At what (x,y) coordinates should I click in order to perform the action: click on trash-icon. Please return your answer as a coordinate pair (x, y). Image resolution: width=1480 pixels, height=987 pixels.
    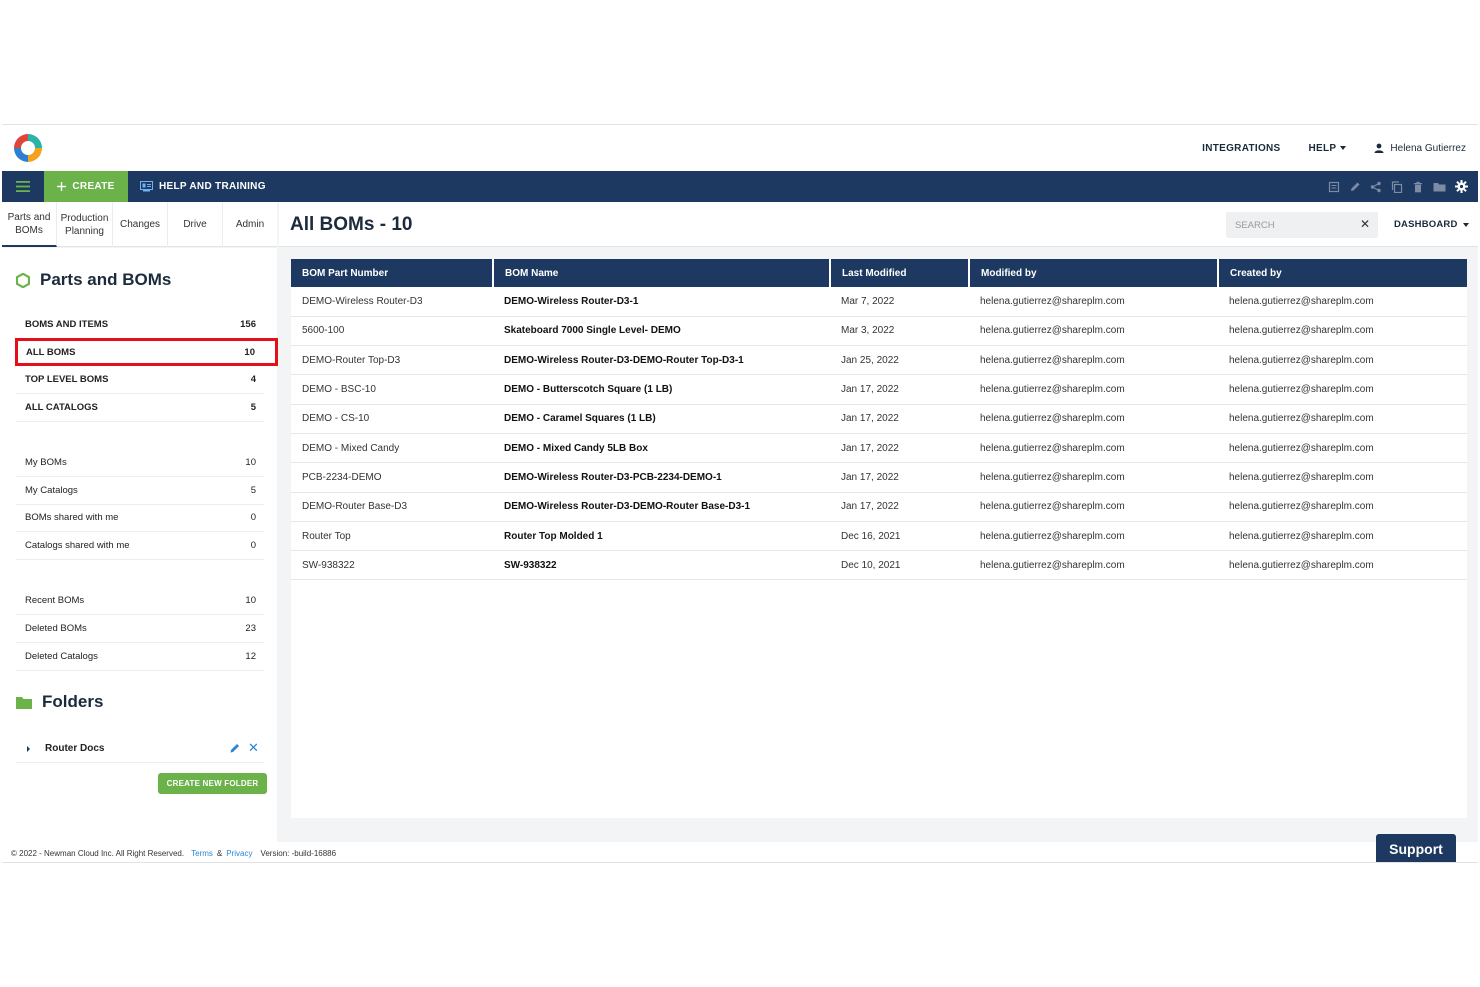
    Looking at the image, I should click on (1418, 187).